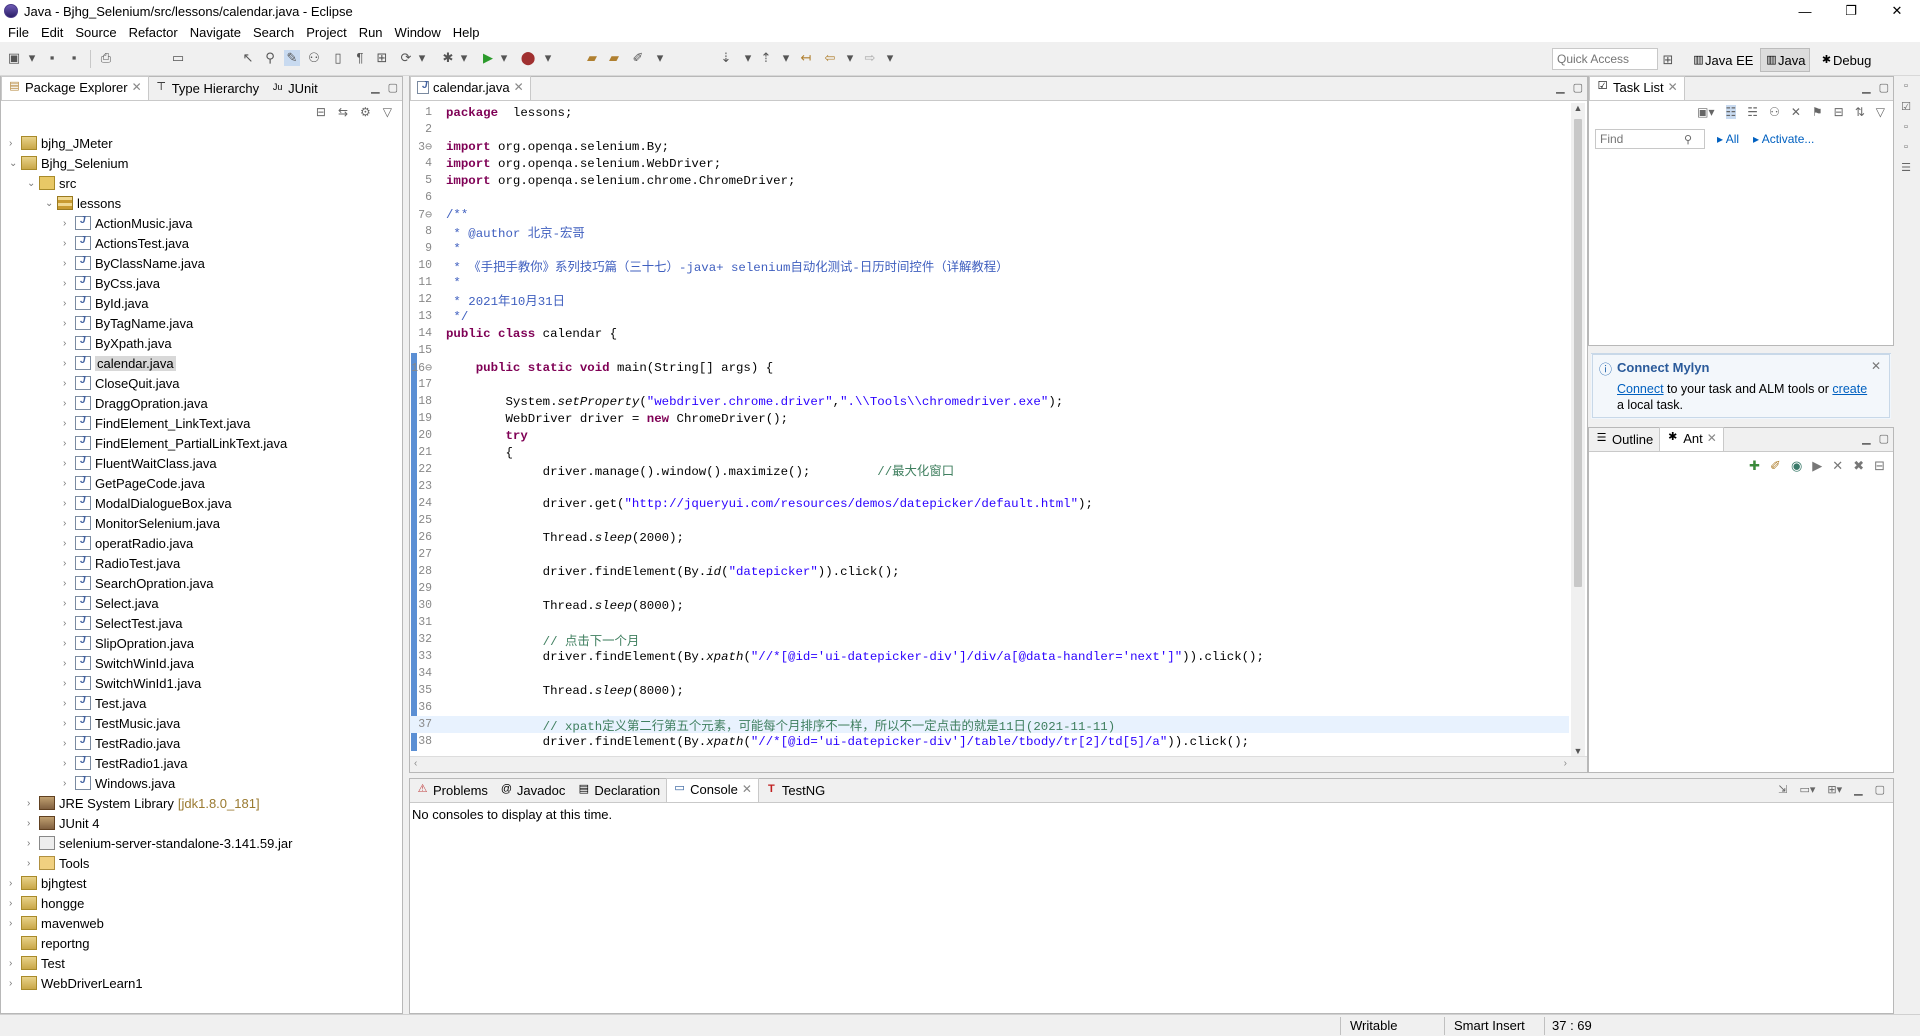  What do you see at coordinates (989, 197) in the screenshot?
I see `code-line: 6` at bounding box center [989, 197].